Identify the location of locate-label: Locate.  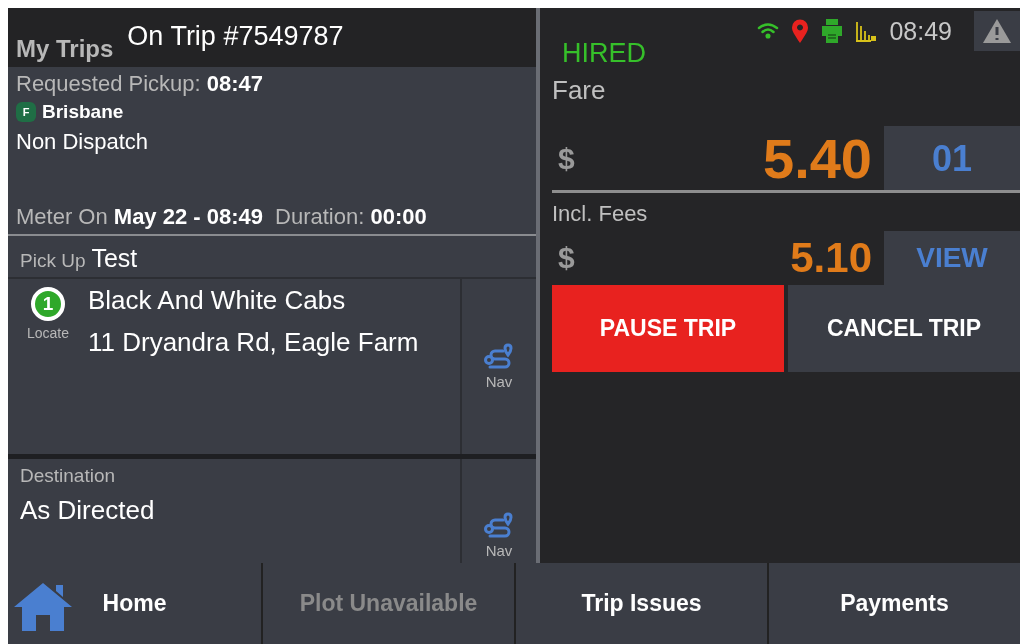
(47, 333).